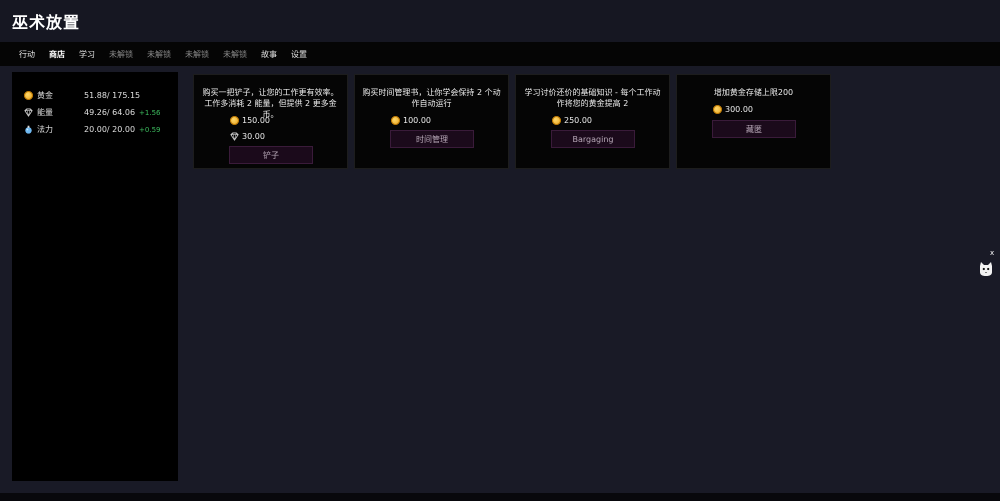 This screenshot has height=501, width=1000. Describe the element at coordinates (500, 21) in the screenshot. I see `title-bar: 巫术放置` at that location.